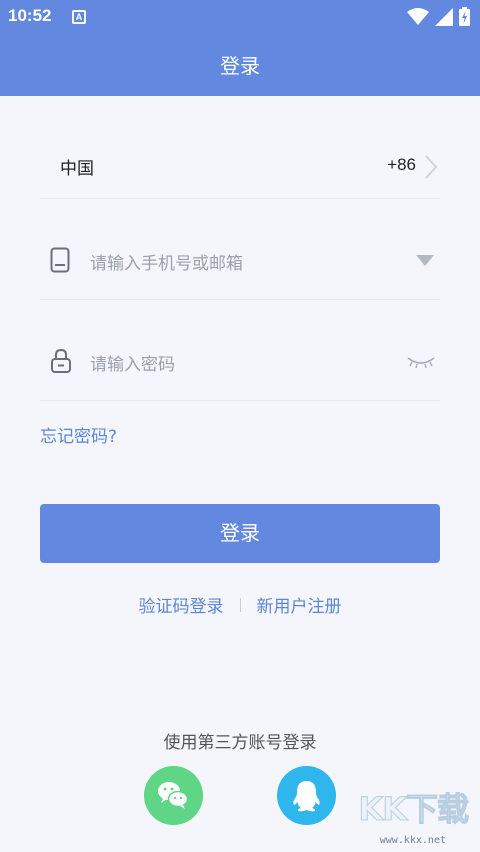 This screenshot has width=480, height=852. Describe the element at coordinates (240, 743) in the screenshot. I see `third-party-title: 使用第三方账号登录` at that location.